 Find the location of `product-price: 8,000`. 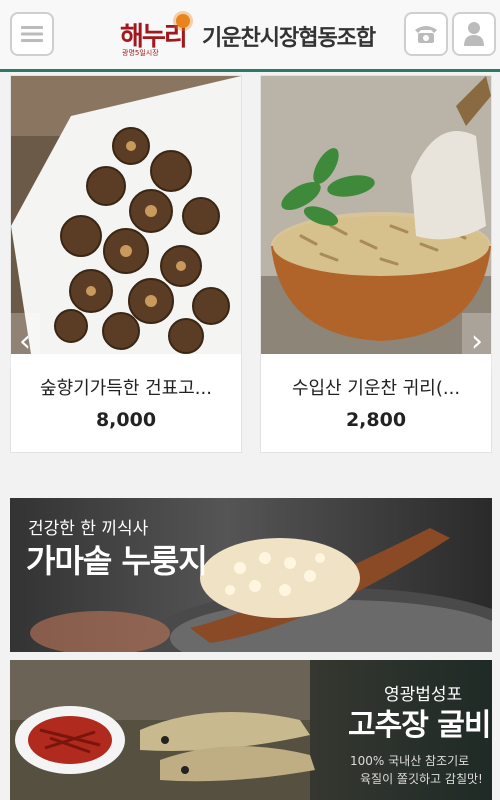

product-price: 8,000 is located at coordinates (126, 420).